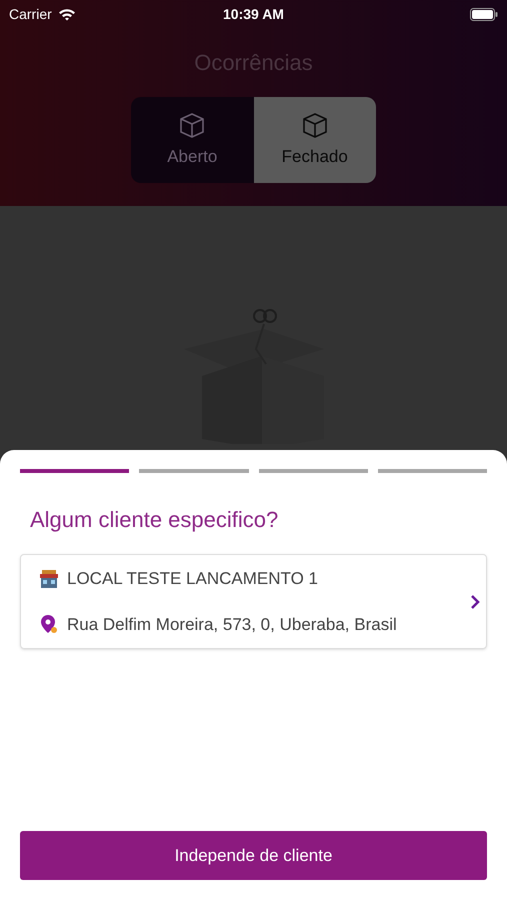 The image size is (507, 900). Describe the element at coordinates (155, 520) in the screenshot. I see `question-heading: Algum cliente especifico?` at that location.